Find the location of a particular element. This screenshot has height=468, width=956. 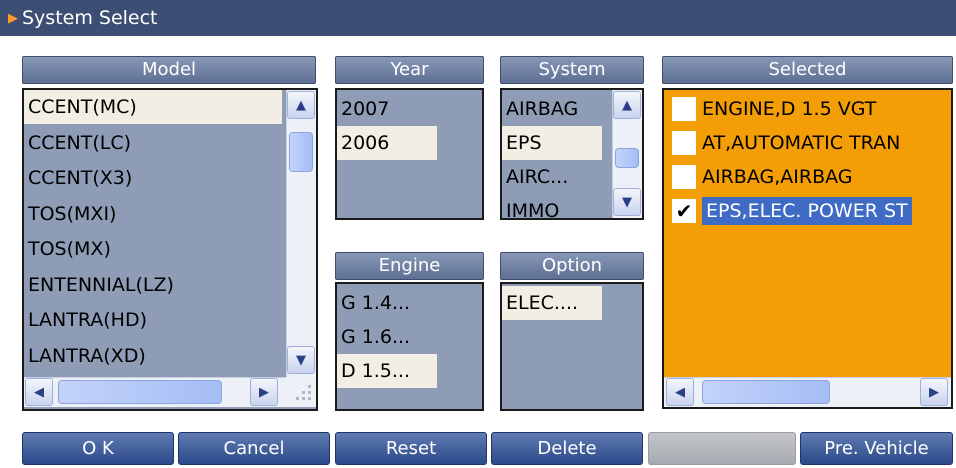

system-vertical-scroll-thumb is located at coordinates (627, 158).